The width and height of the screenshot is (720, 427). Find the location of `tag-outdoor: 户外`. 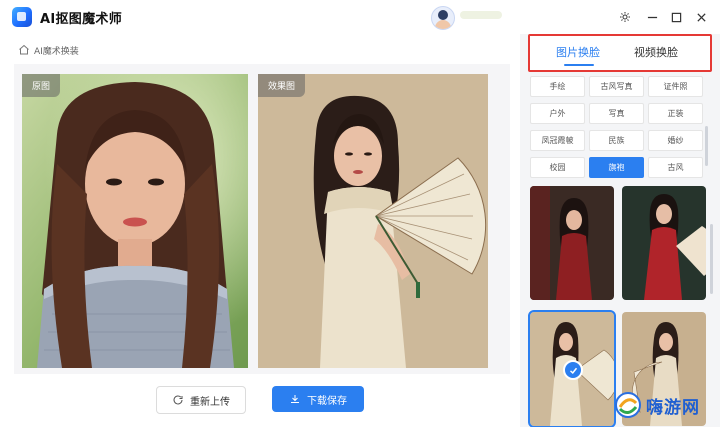

tag-outdoor: 户外 is located at coordinates (557, 113).